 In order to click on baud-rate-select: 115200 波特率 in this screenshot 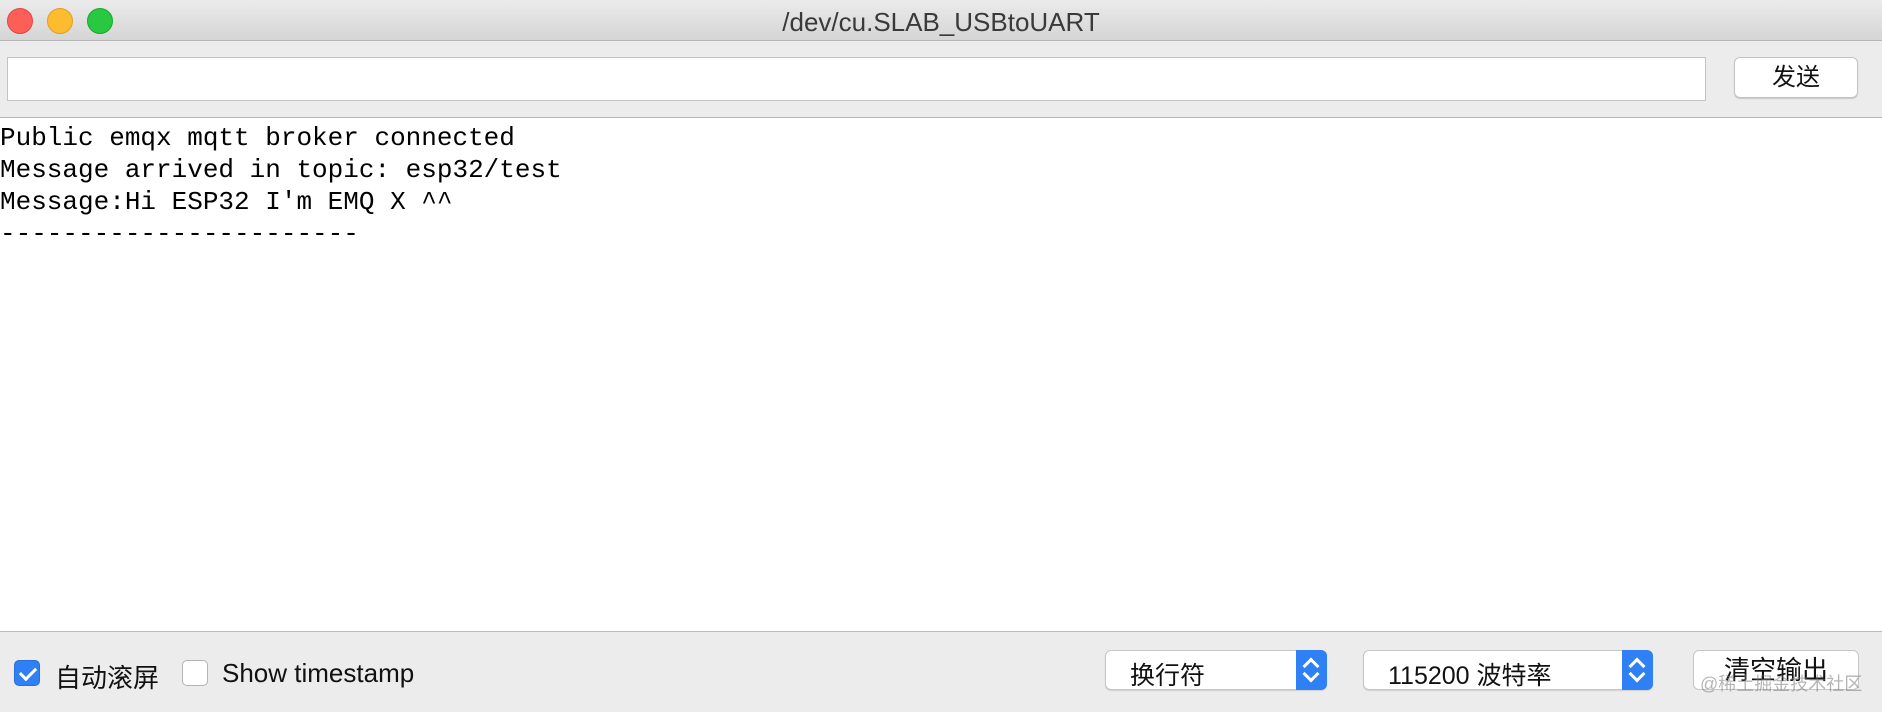, I will do `click(1508, 670)`.